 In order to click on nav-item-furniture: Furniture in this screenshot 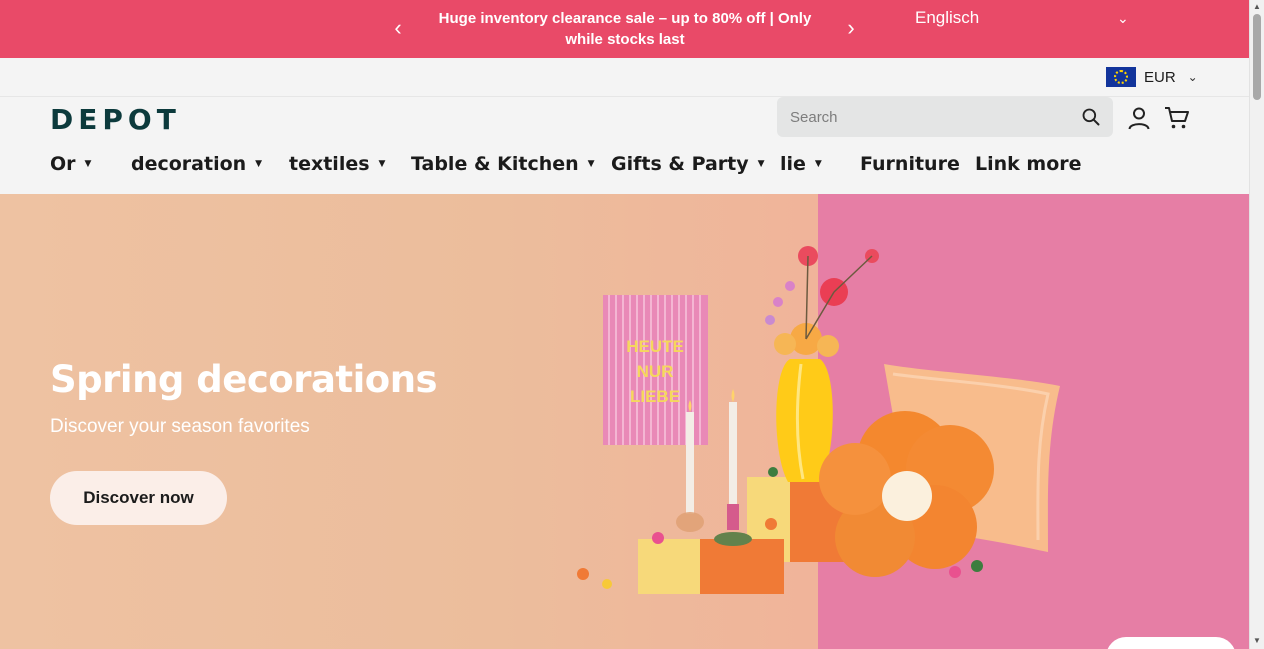, I will do `click(910, 164)`.